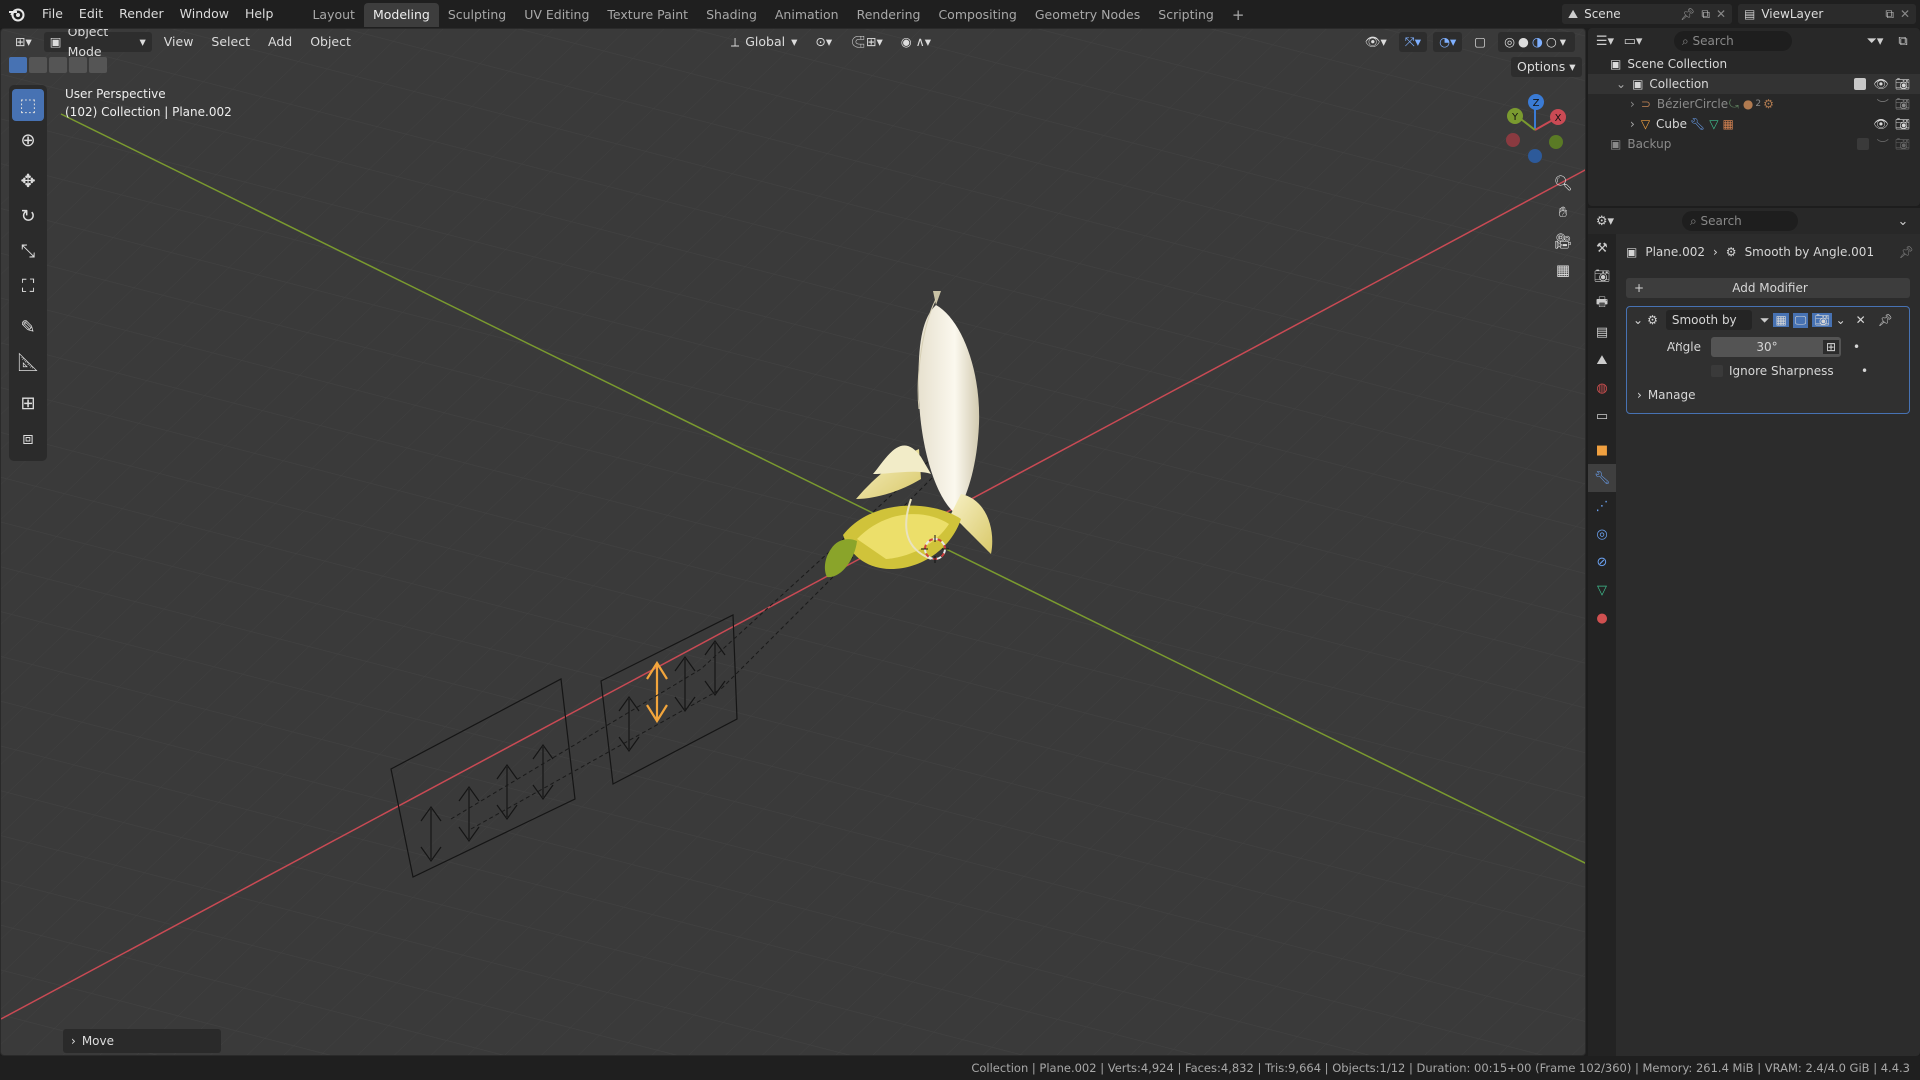 The image size is (1920, 1080). I want to click on data-tab-icon: ▽, so click(1602, 590).